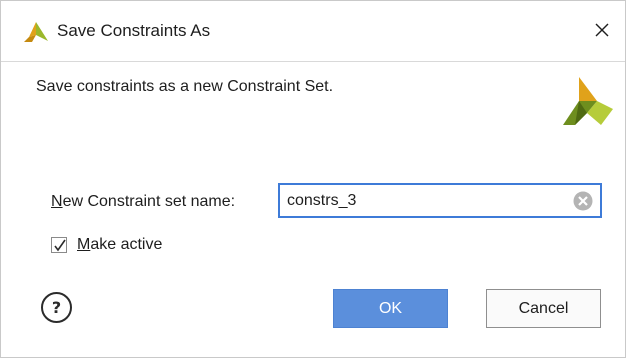 The width and height of the screenshot is (626, 358). I want to click on make-active-checkbox, so click(59, 245).